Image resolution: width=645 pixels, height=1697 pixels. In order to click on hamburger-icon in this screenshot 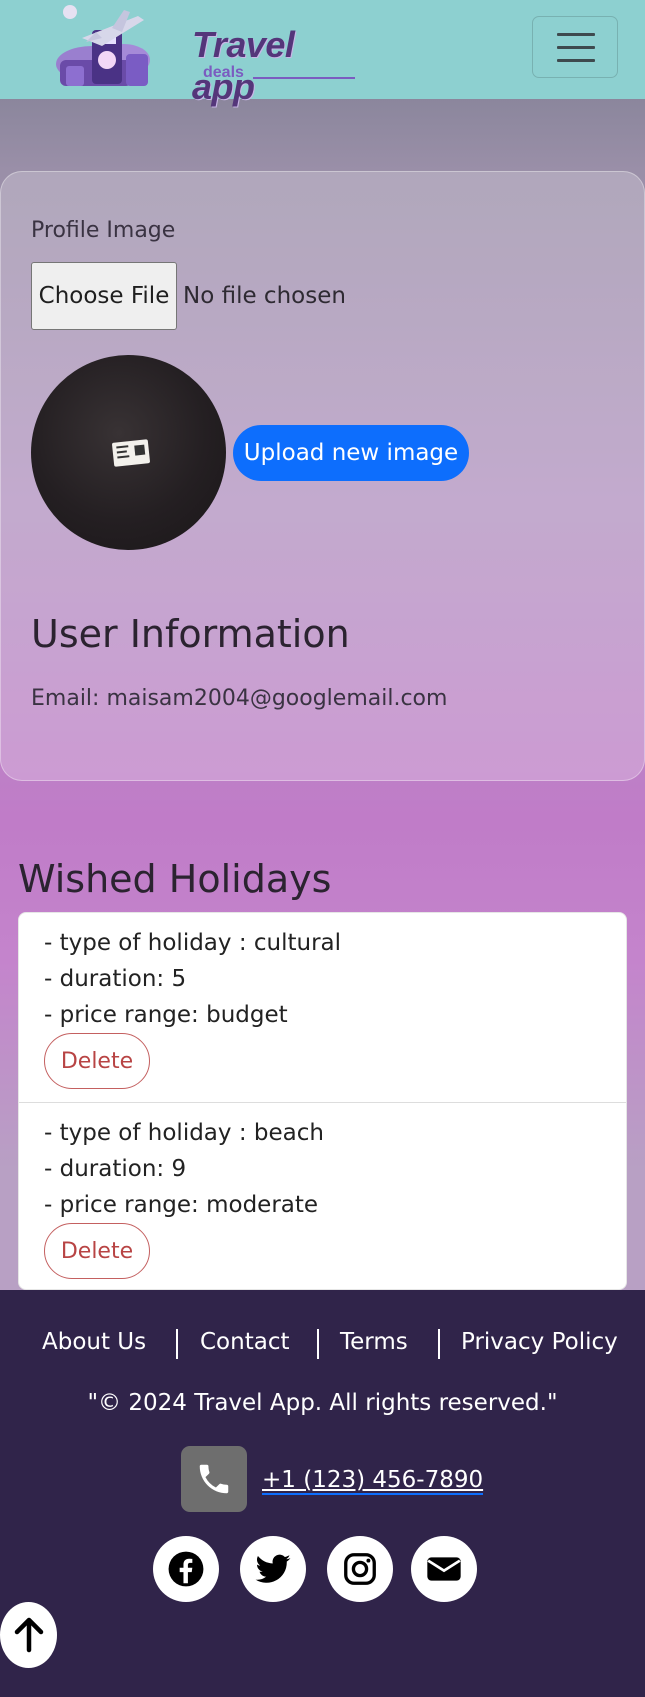, I will do `click(576, 34)`.